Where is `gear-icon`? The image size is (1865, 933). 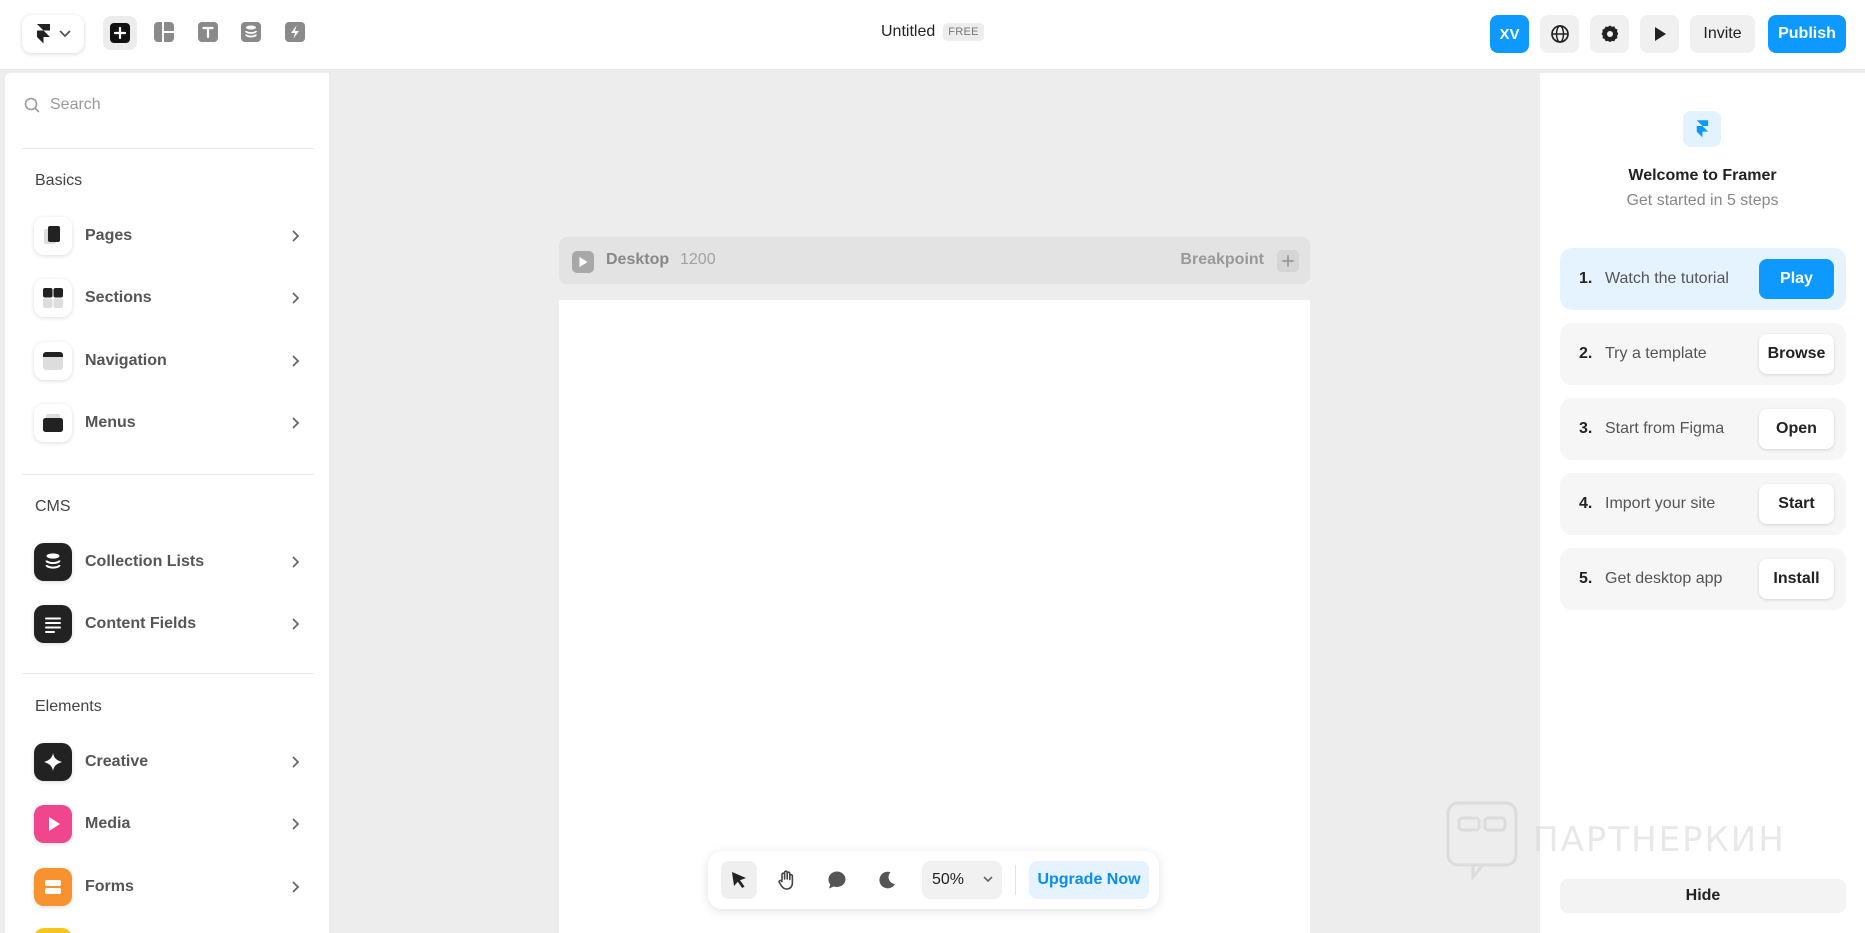 gear-icon is located at coordinates (1609, 34).